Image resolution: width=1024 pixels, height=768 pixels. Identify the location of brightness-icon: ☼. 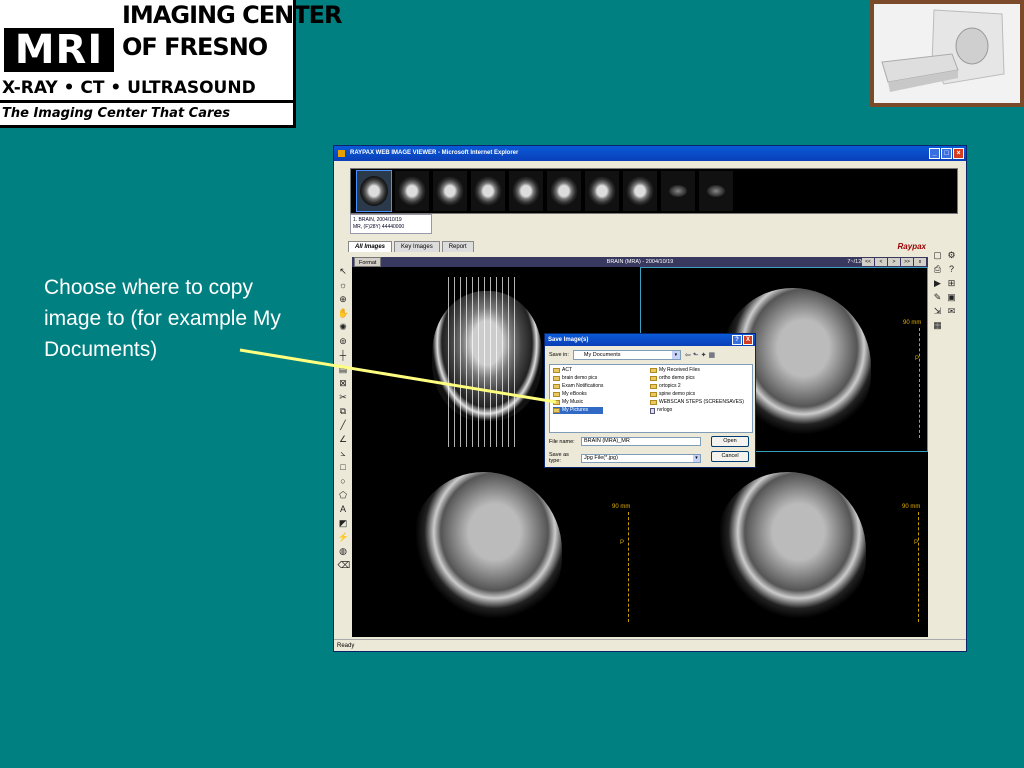
(343, 285).